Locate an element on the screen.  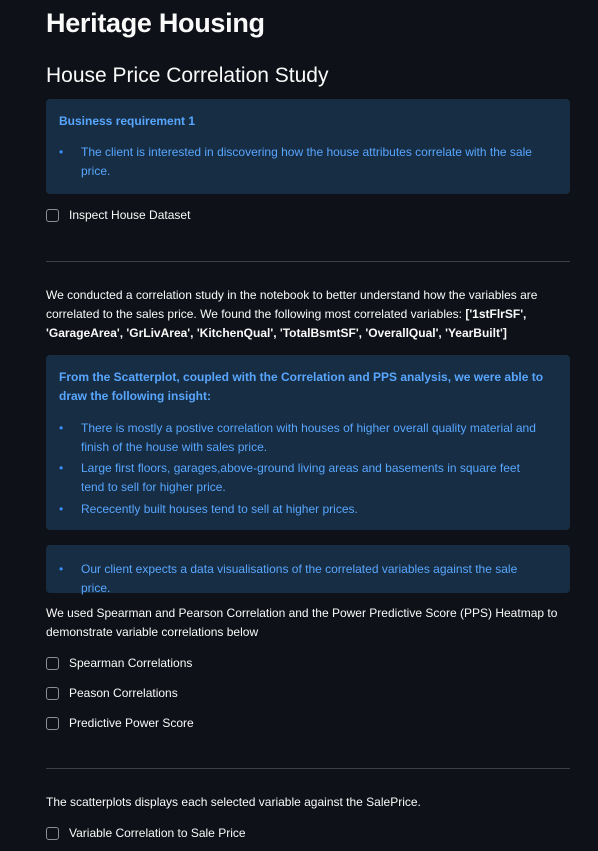
pearson-checkbox: Peason Correlations is located at coordinates (112, 693).